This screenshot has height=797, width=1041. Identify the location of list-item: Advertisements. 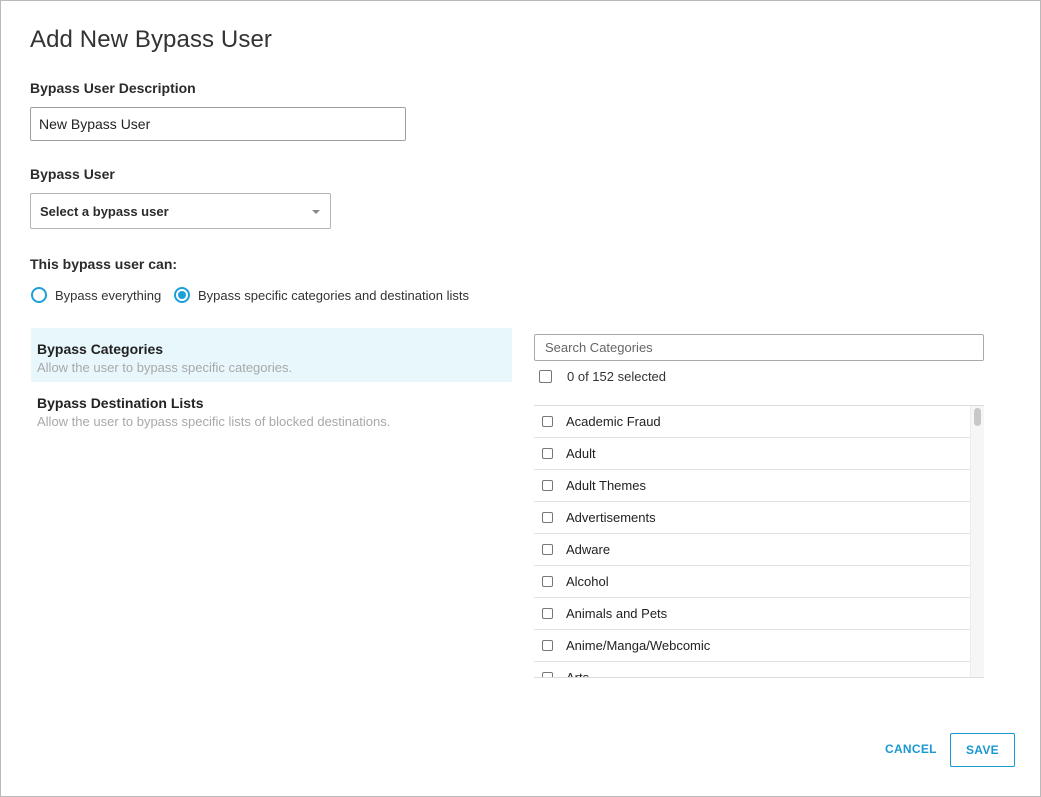
(752, 518).